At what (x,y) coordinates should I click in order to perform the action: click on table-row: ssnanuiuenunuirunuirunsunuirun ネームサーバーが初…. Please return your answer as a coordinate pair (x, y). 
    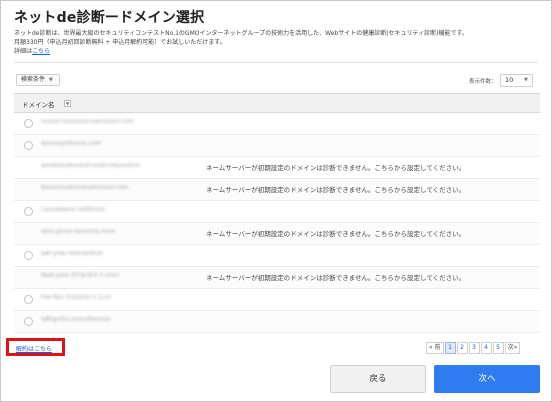
    Looking at the image, I should click on (277, 168).